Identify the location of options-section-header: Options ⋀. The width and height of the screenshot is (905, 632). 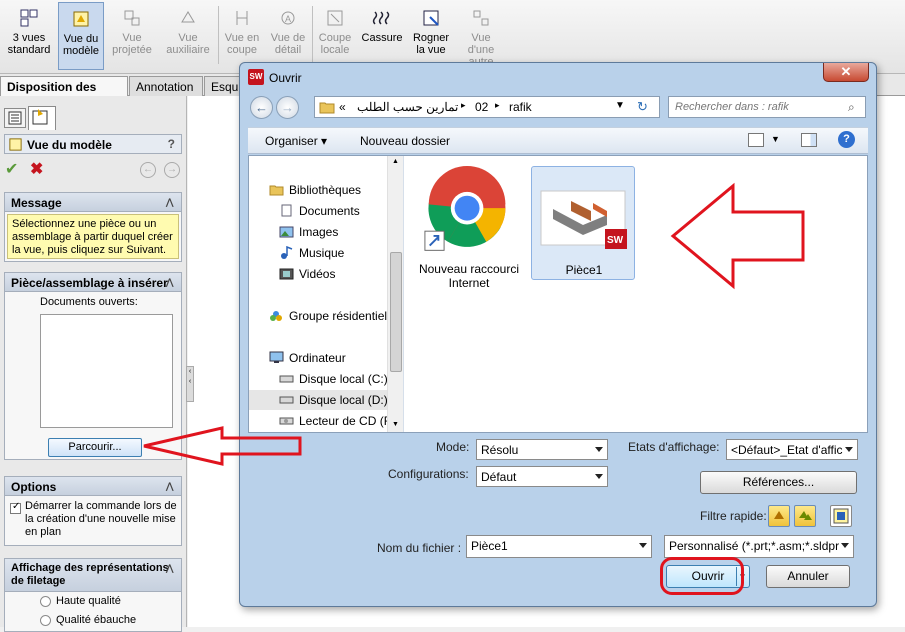
(93, 486).